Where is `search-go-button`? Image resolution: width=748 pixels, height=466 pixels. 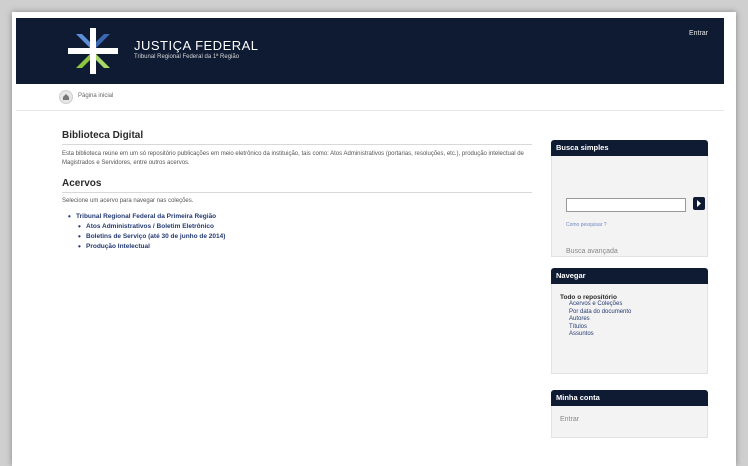
search-go-button is located at coordinates (699, 203).